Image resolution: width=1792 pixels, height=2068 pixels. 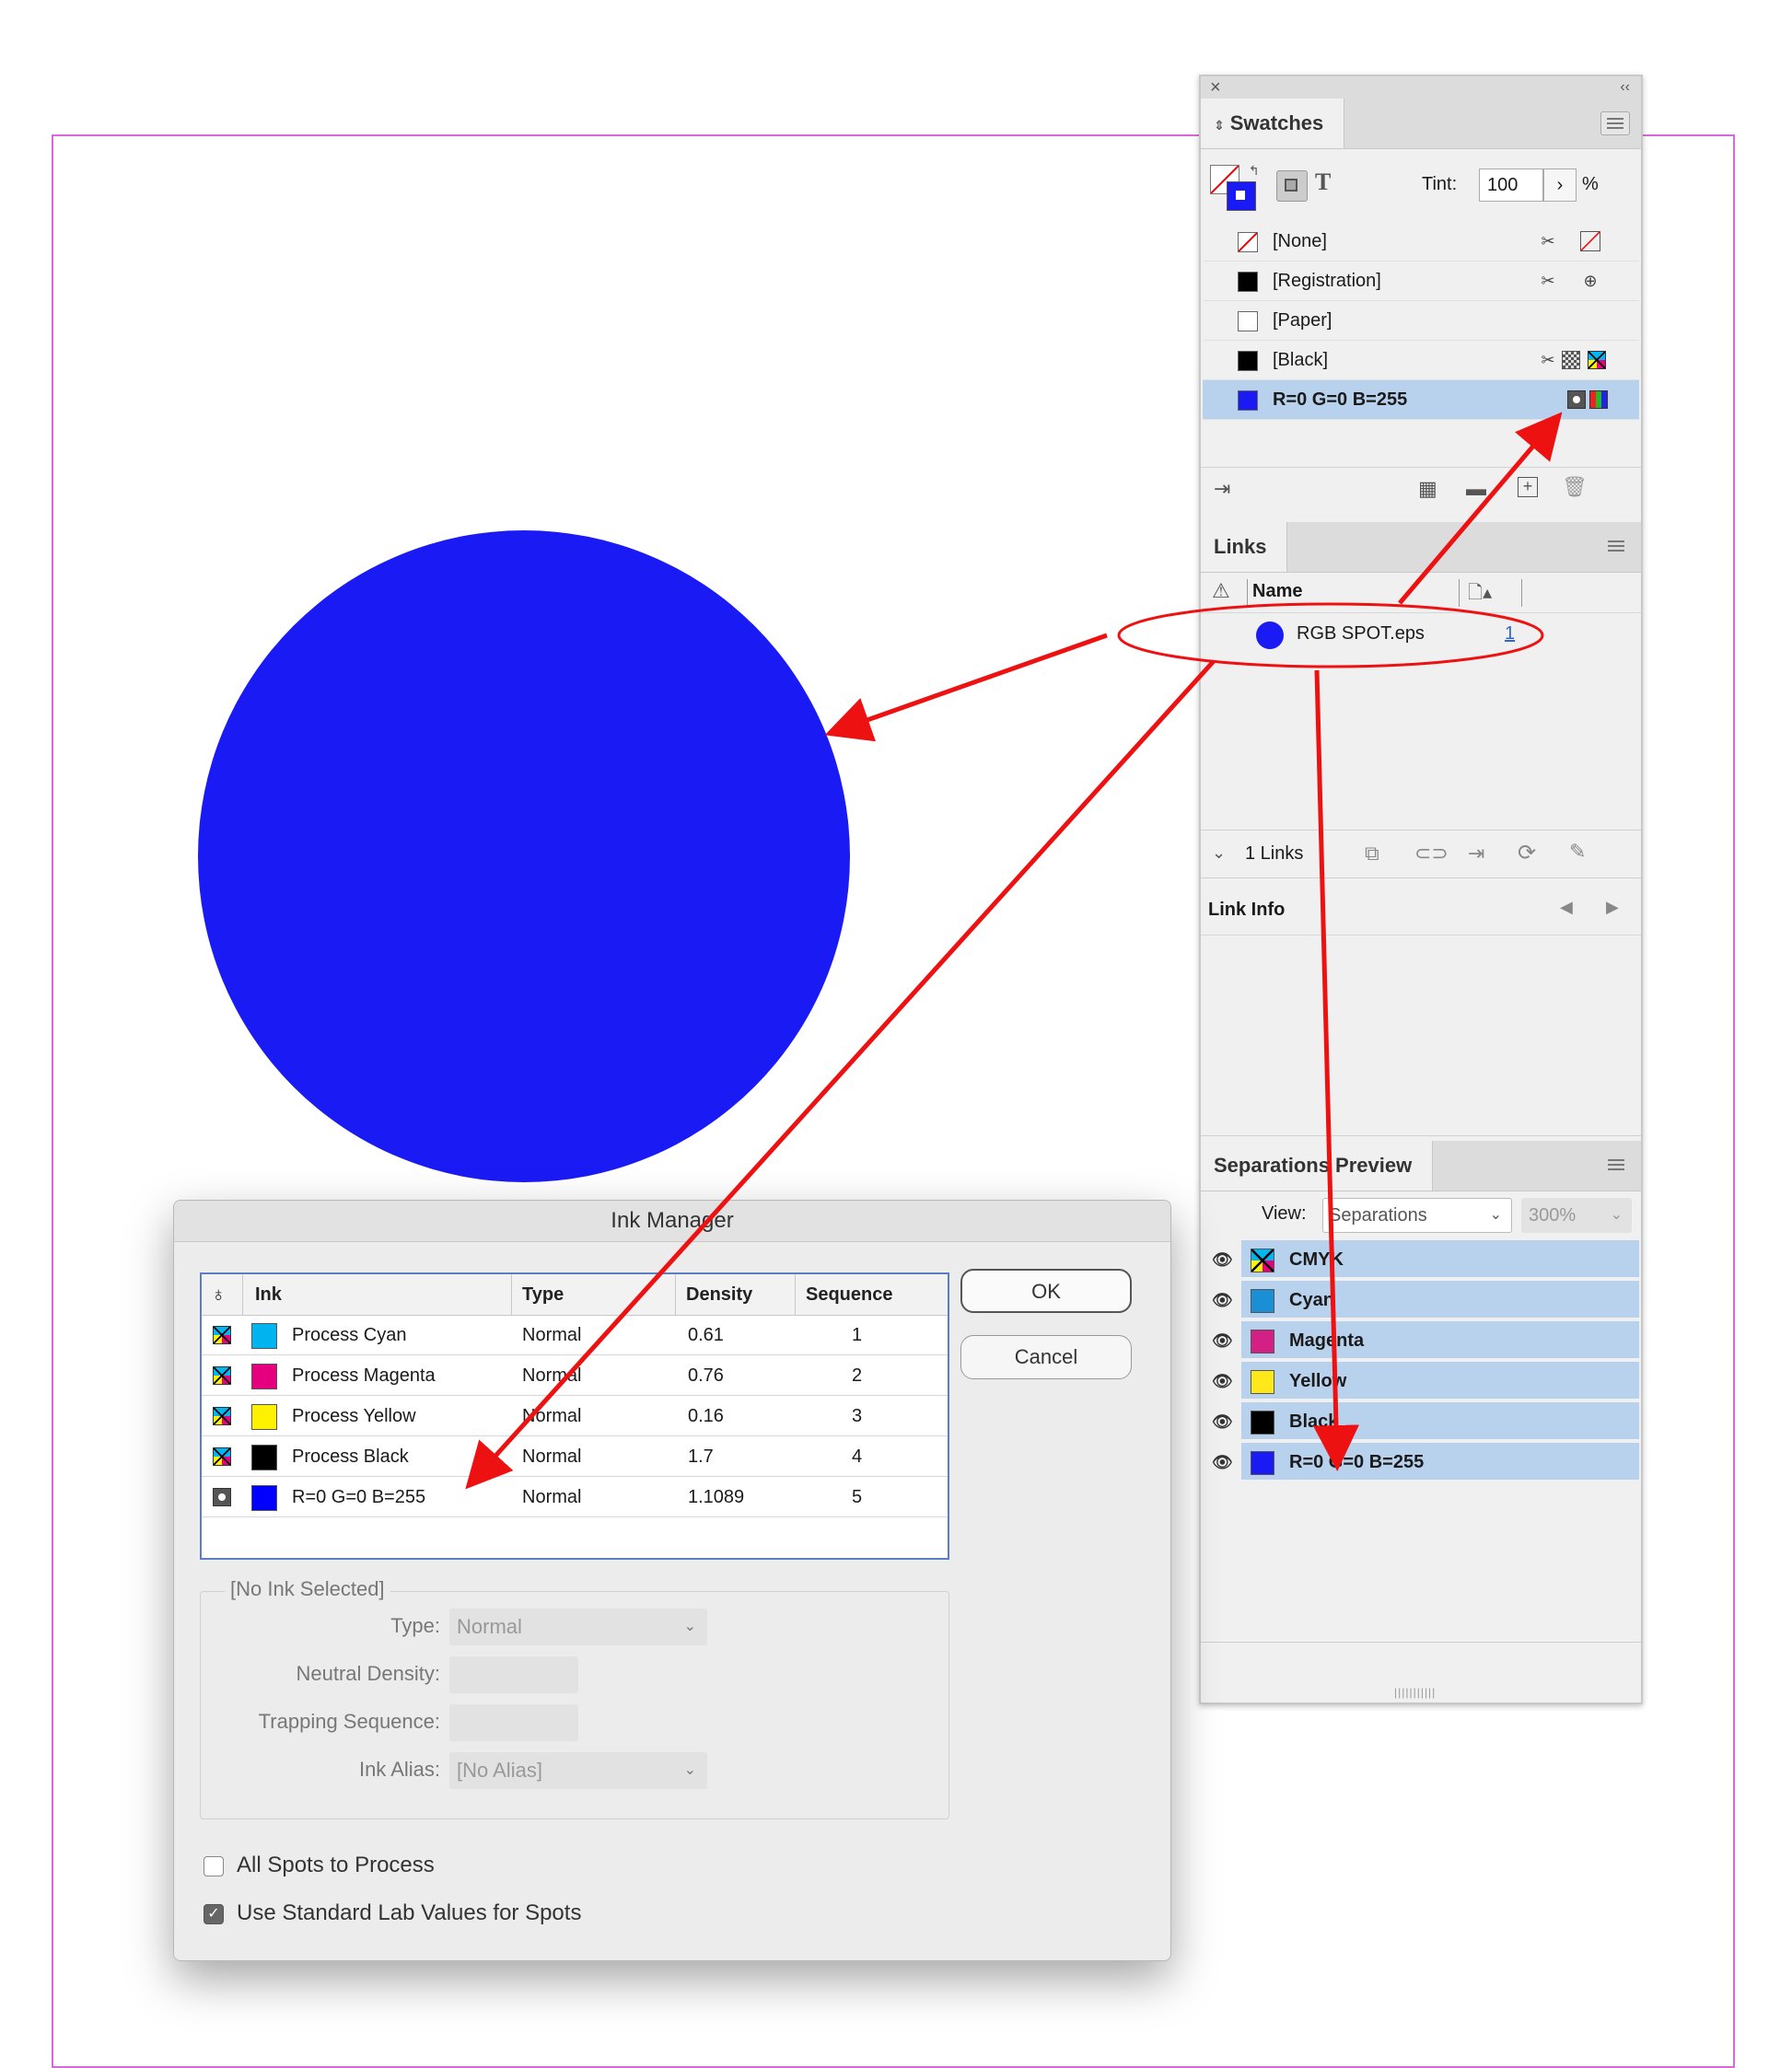 What do you see at coordinates (1330, 635) in the screenshot?
I see `annotation-ellipse` at bounding box center [1330, 635].